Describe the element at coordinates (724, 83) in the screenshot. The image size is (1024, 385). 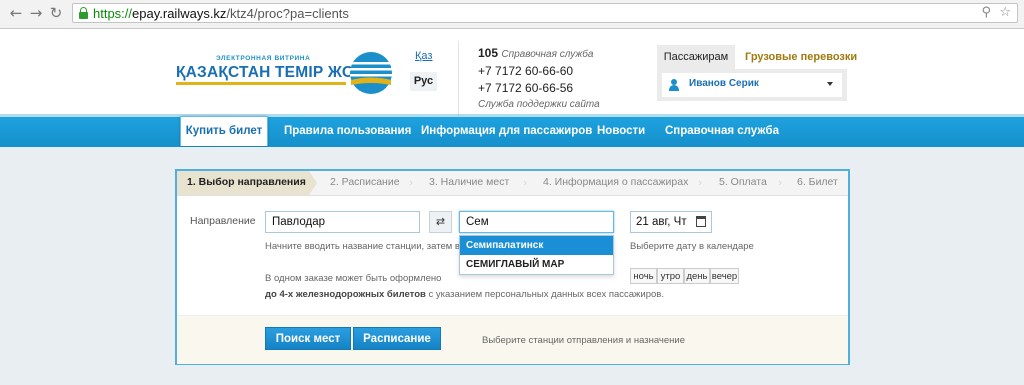
I see `user-name: Иванов Серик` at that location.